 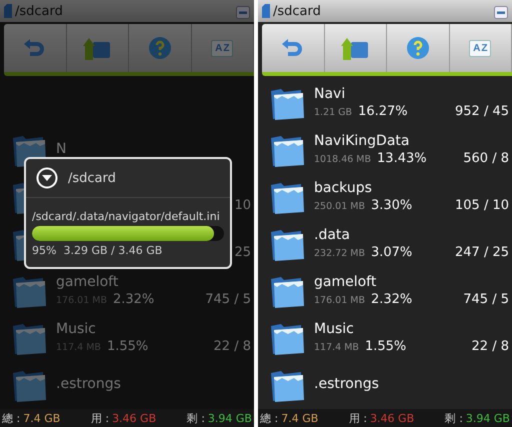 I want to click on folder-size: 250.01 MB, so click(x=339, y=206).